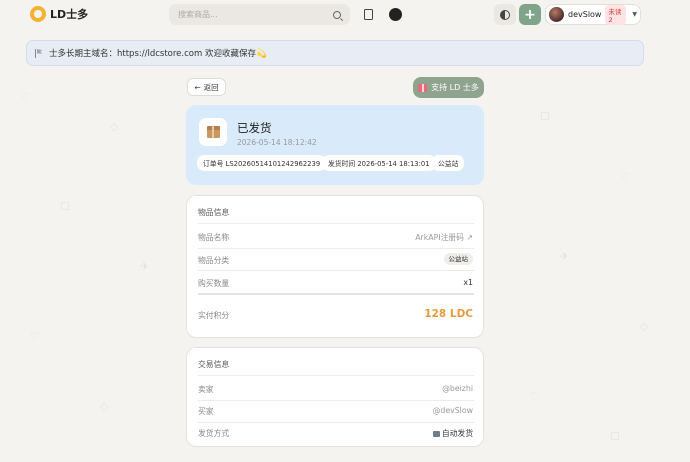 This screenshot has width=690, height=462. Describe the element at coordinates (444, 237) in the screenshot. I see `item-name-link: ArkAPI注册码 ↗` at that location.